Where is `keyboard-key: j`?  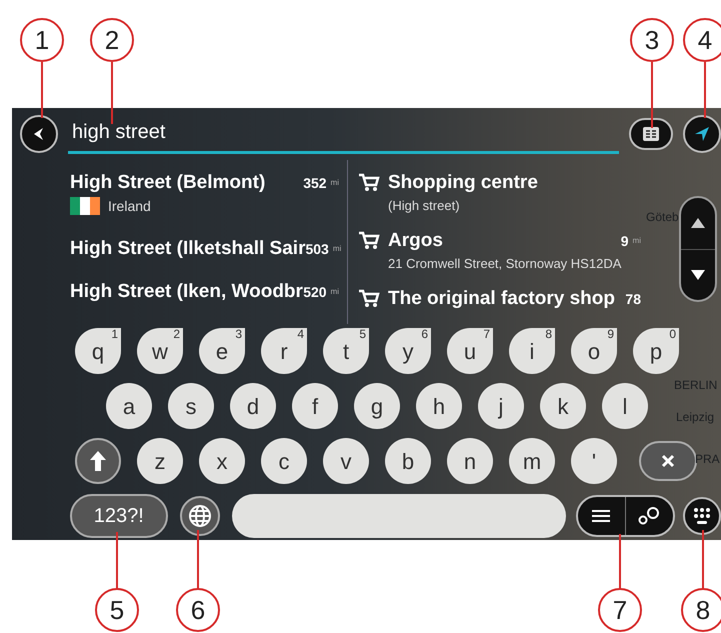 keyboard-key: j is located at coordinates (501, 406).